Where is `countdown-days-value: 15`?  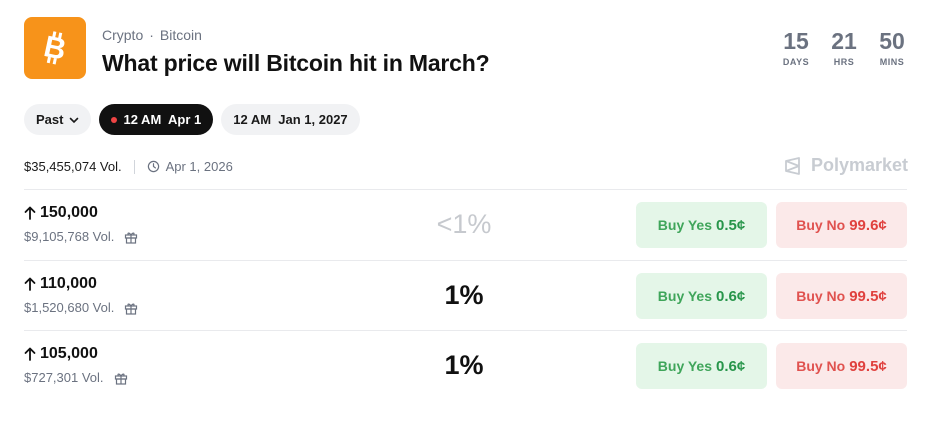 countdown-days-value: 15 is located at coordinates (796, 41).